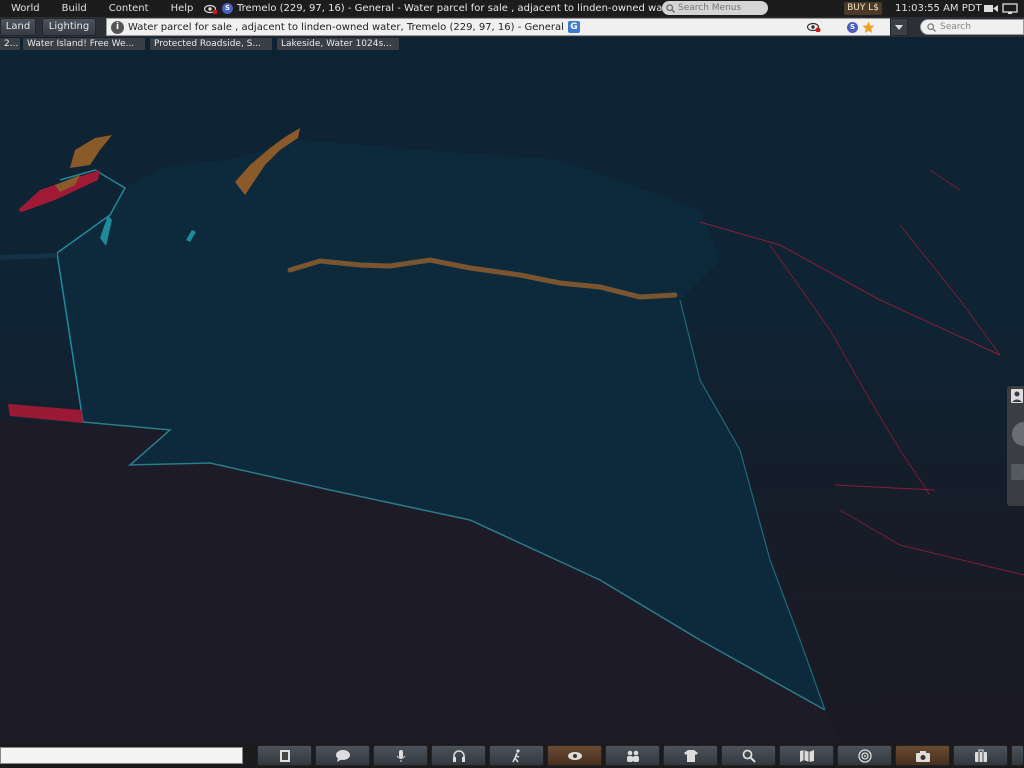  I want to click on search-menus-input: Search Menus, so click(715, 8).